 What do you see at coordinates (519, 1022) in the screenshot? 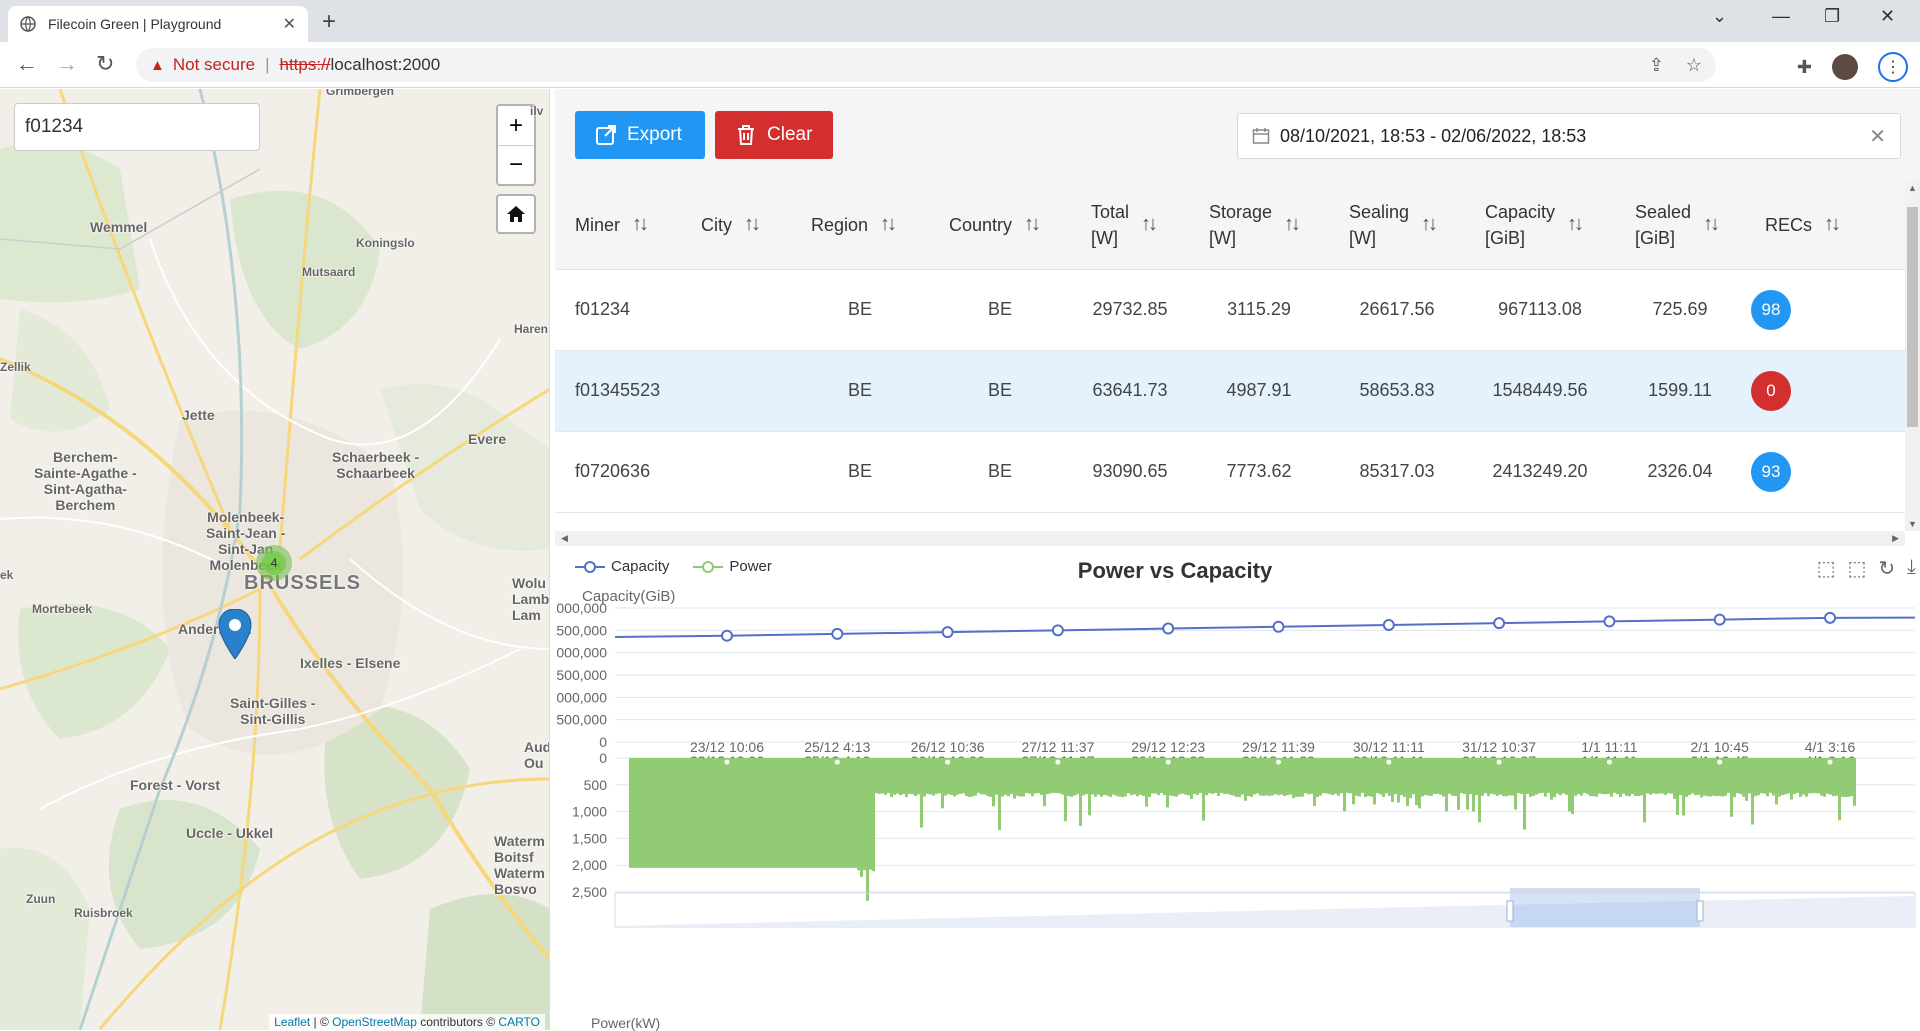
I see `carto-link: CARTO` at bounding box center [519, 1022].